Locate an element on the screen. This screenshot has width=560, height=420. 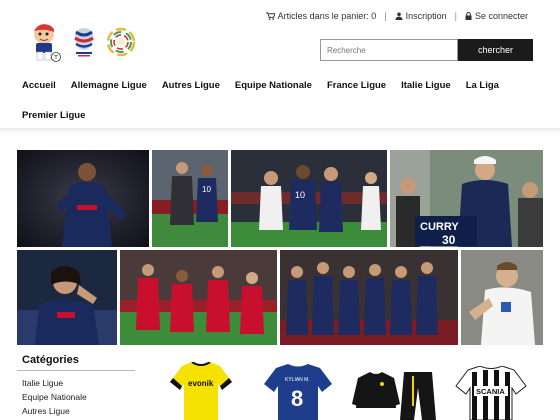
lock-icon is located at coordinates (468, 16).